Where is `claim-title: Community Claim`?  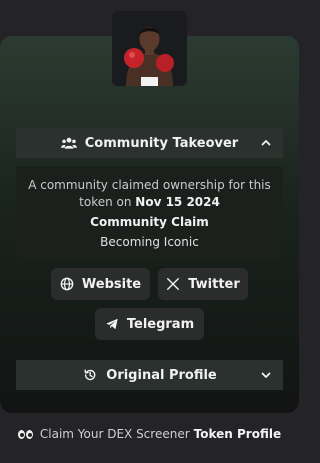
claim-title: Community Claim is located at coordinates (149, 222).